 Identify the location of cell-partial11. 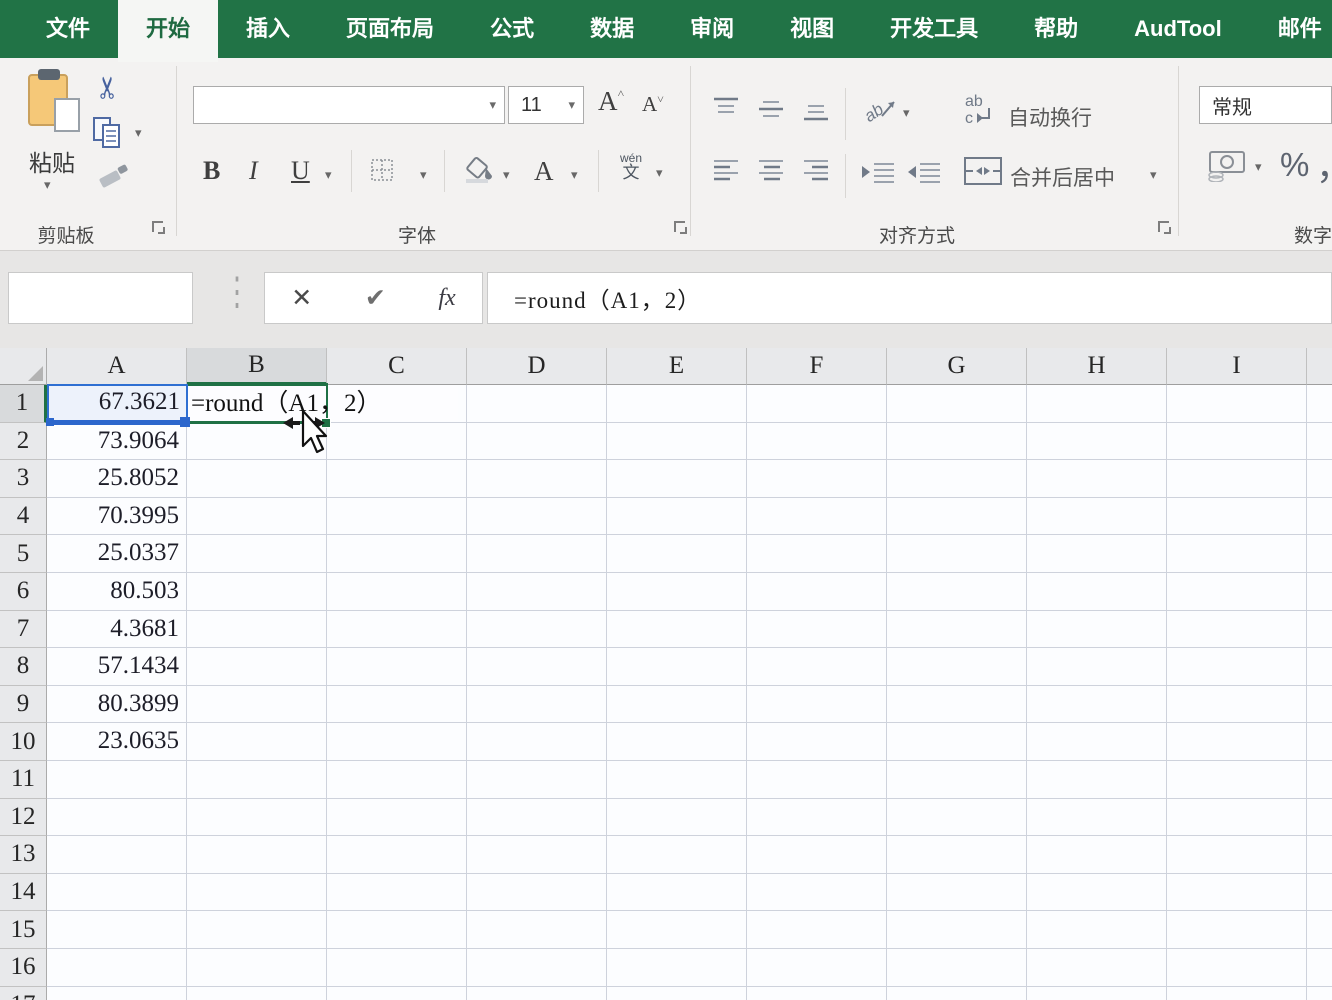
(1319, 779).